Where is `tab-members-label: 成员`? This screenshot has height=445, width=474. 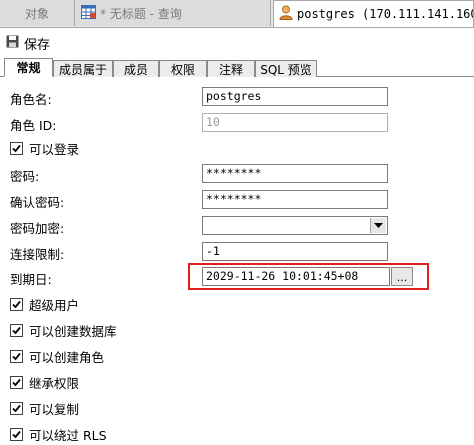 tab-members-label: 成员 is located at coordinates (135, 69).